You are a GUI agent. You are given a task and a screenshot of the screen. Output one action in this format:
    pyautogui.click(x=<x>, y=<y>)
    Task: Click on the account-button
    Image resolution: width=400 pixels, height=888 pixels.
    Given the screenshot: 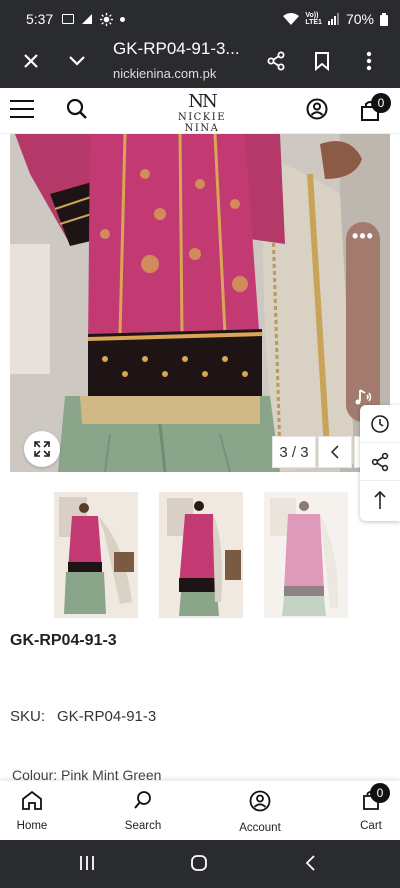 What is the action you would take?
    pyautogui.click(x=317, y=111)
    